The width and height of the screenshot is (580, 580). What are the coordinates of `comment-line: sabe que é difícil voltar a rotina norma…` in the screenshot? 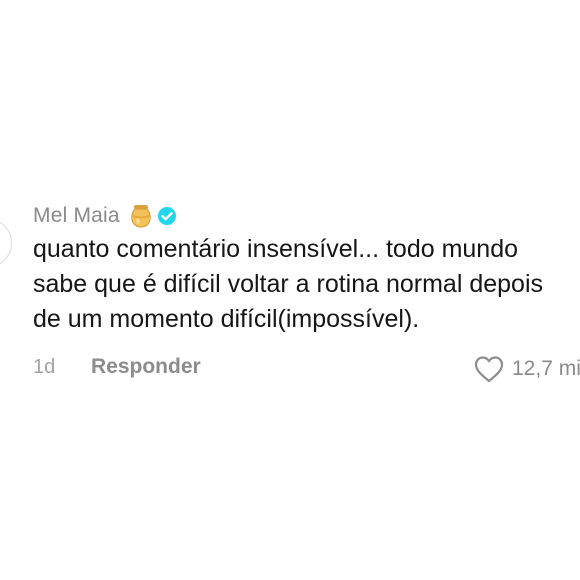 It's located at (288, 284).